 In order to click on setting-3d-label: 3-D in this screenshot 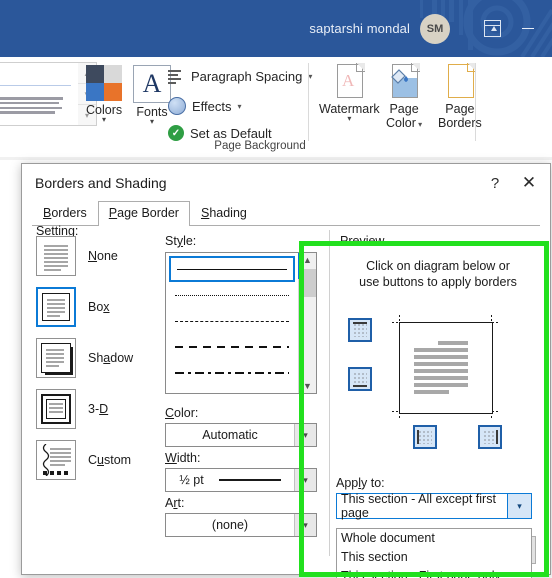, I will do `click(98, 409)`.